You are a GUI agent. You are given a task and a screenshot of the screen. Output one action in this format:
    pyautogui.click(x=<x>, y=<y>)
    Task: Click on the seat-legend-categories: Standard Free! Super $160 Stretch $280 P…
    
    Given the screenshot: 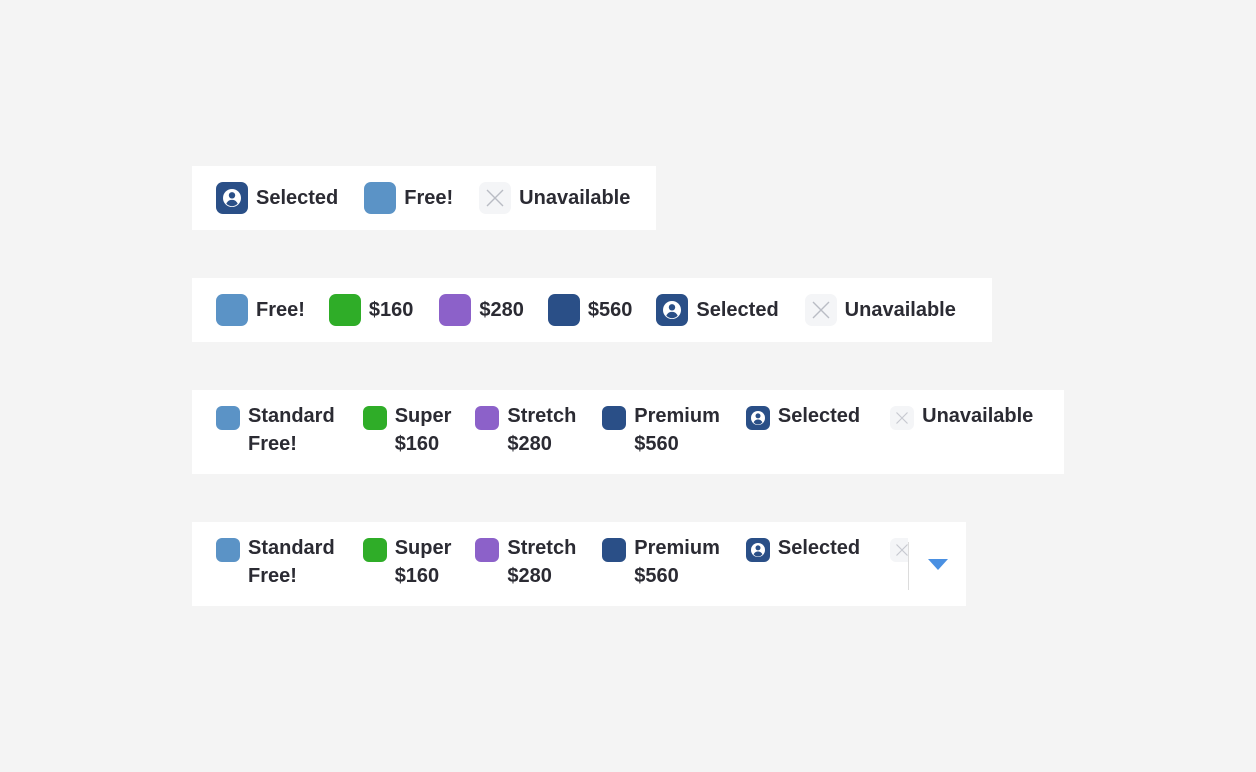 What is the action you would take?
    pyautogui.click(x=628, y=432)
    